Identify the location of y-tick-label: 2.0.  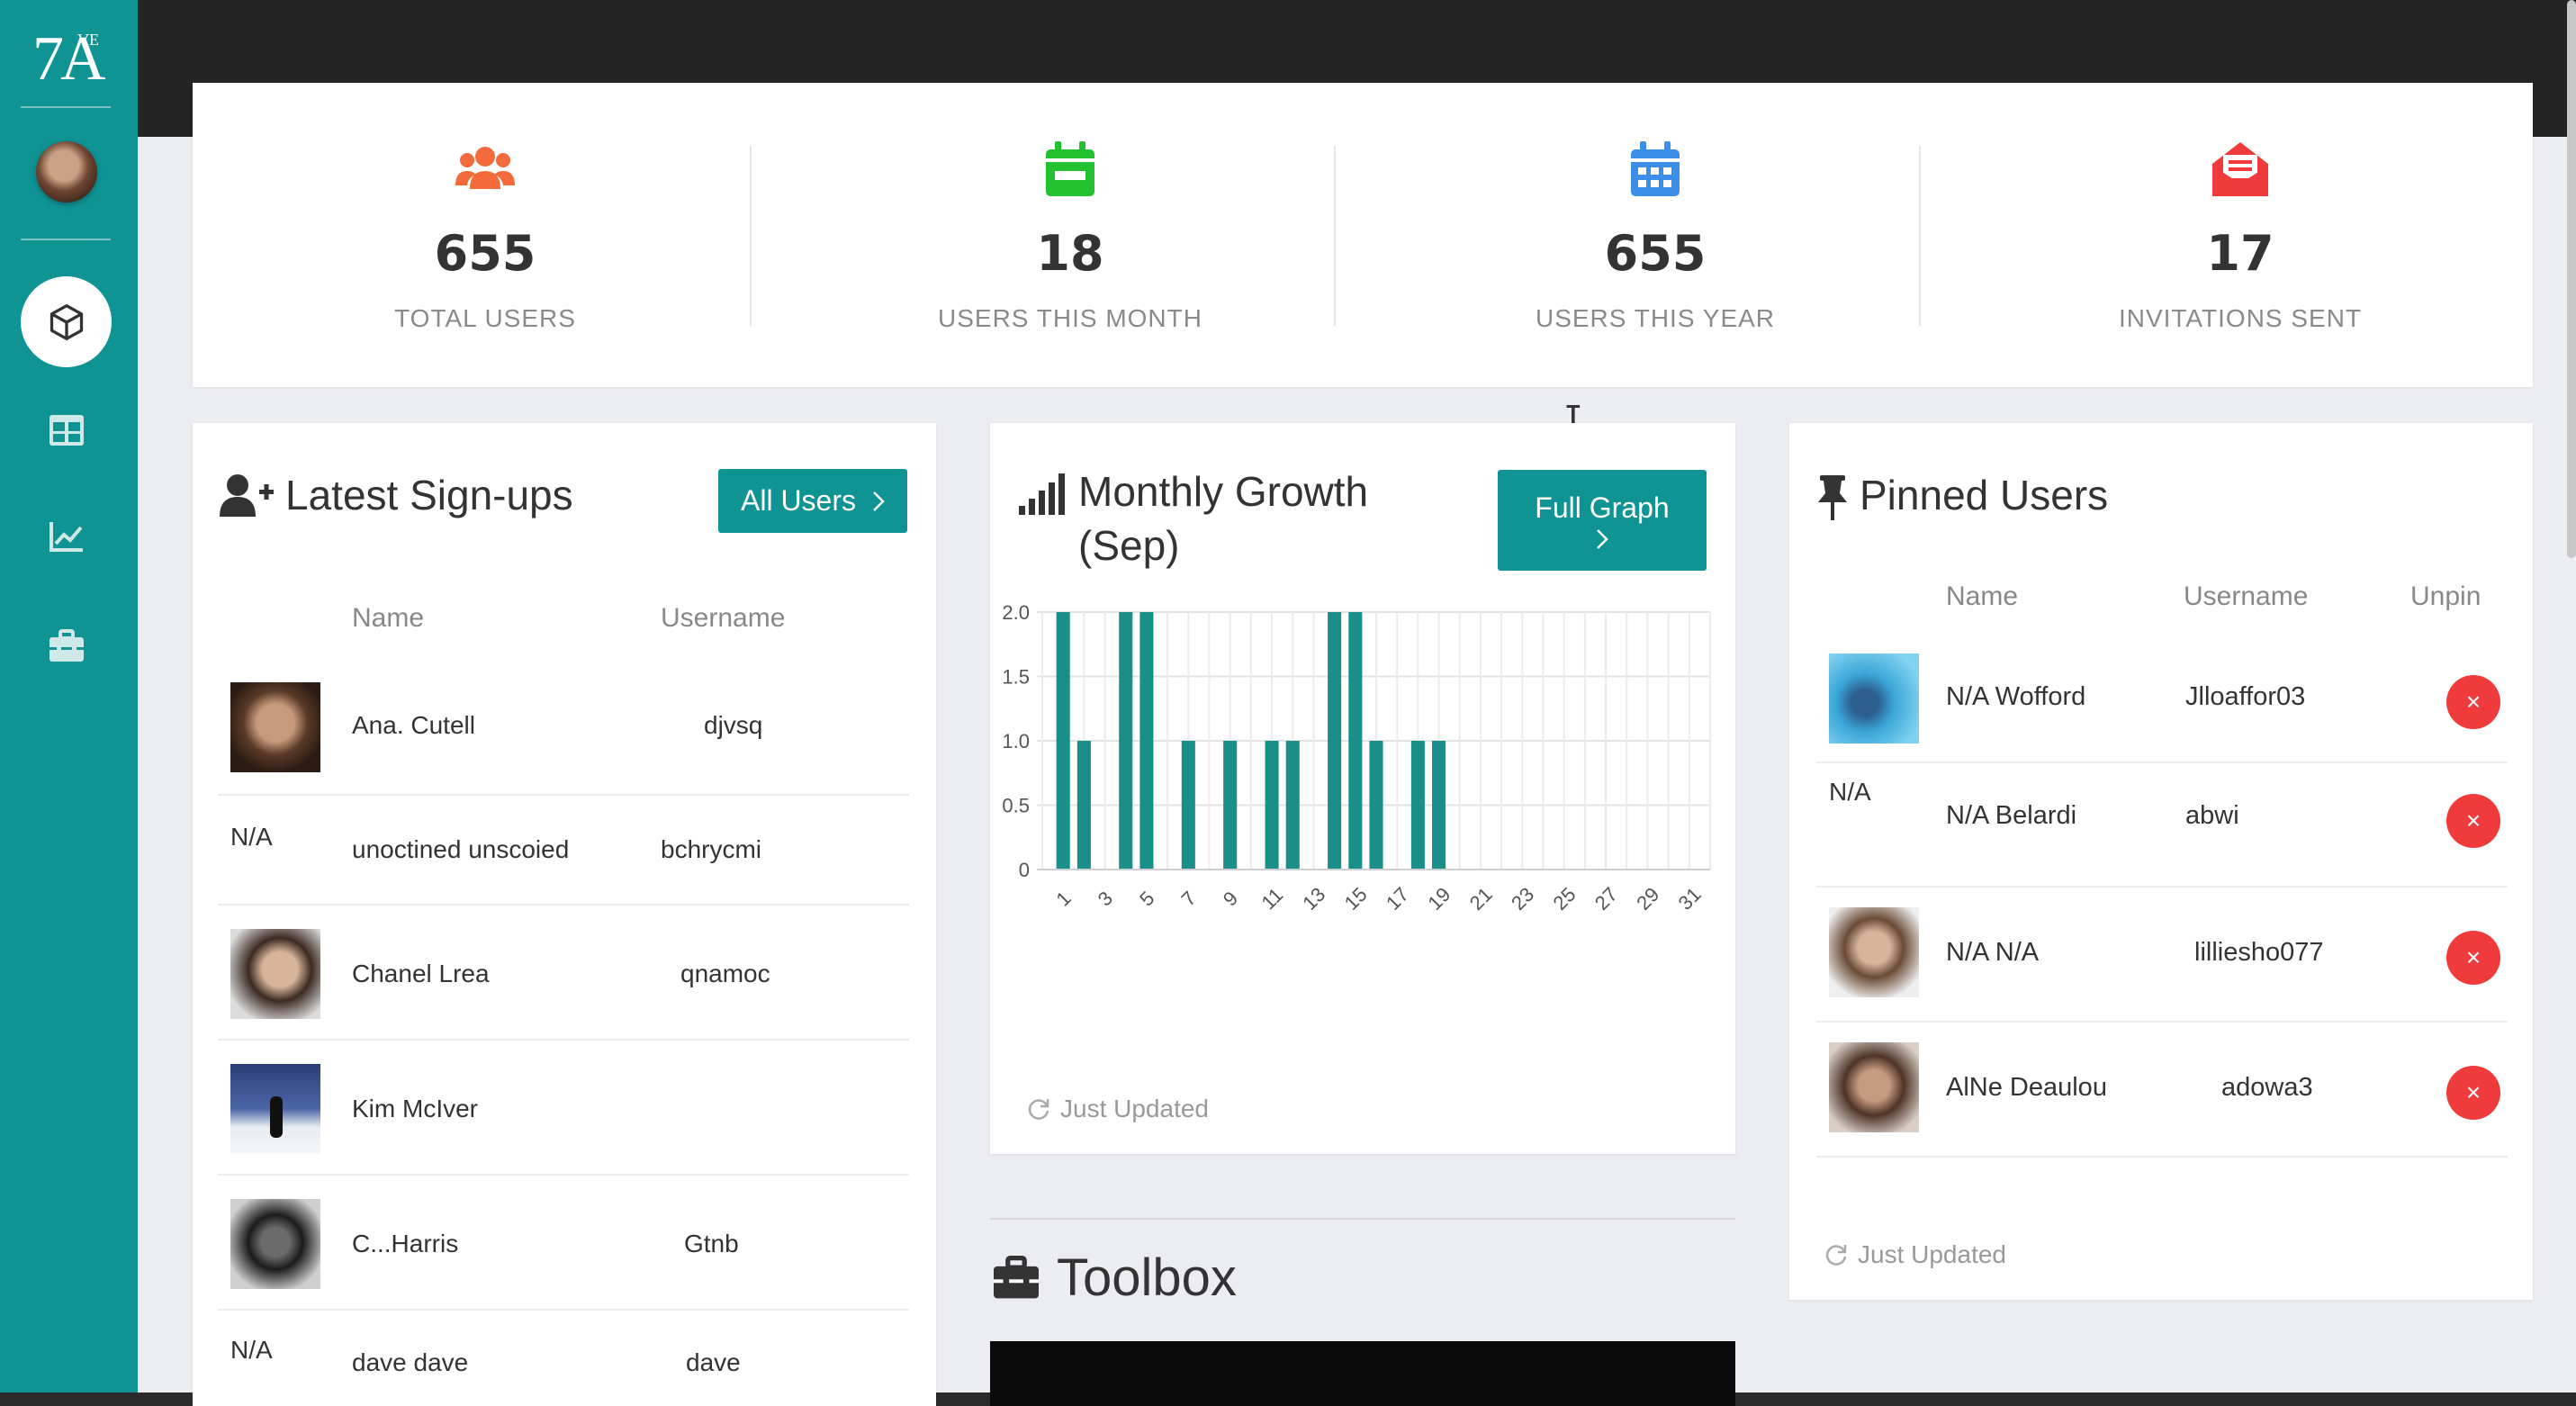
(1016, 613).